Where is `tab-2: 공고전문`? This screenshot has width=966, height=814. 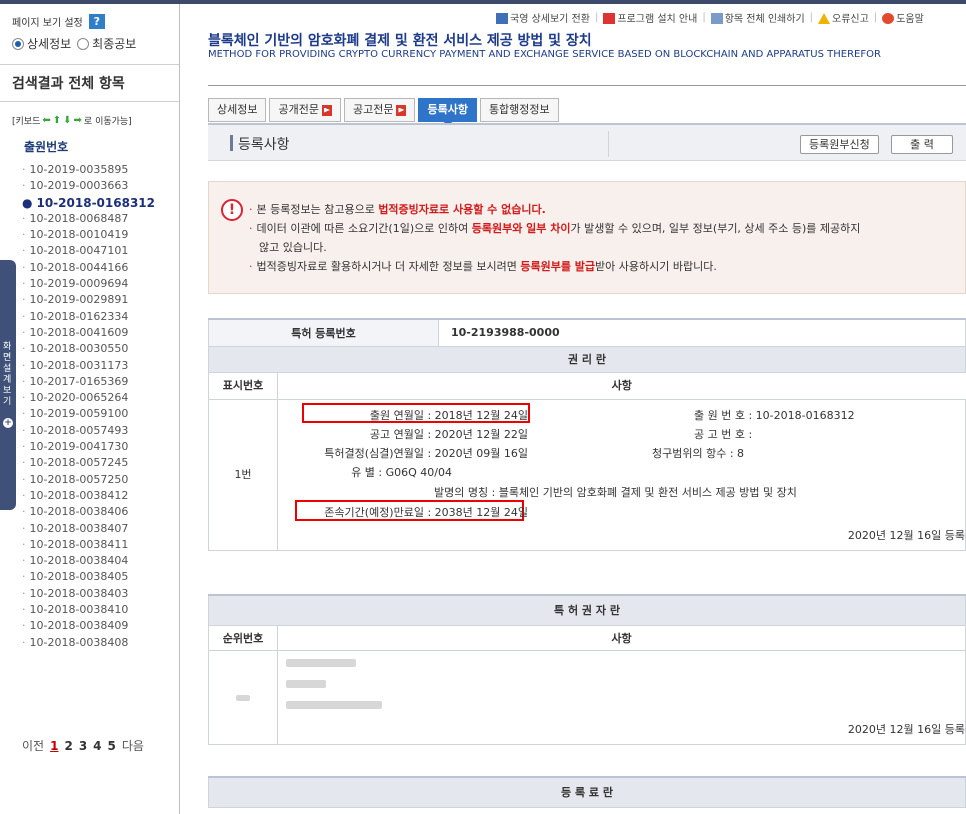 tab-2: 공고전문 is located at coordinates (379, 110).